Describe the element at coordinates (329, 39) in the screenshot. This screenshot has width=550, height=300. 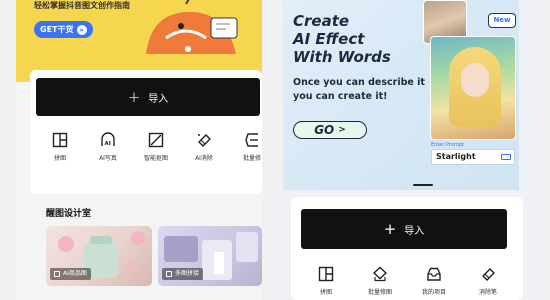
I see `banner-title-line: AI Effect` at that location.